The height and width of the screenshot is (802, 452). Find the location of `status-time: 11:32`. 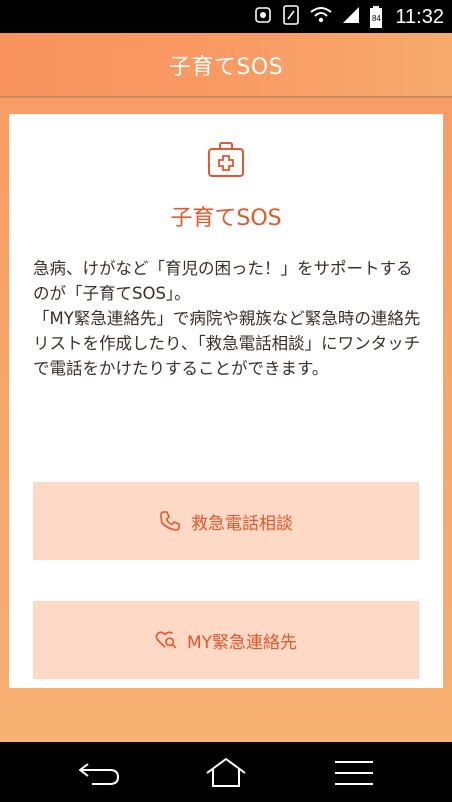

status-time: 11:32 is located at coordinates (419, 16).